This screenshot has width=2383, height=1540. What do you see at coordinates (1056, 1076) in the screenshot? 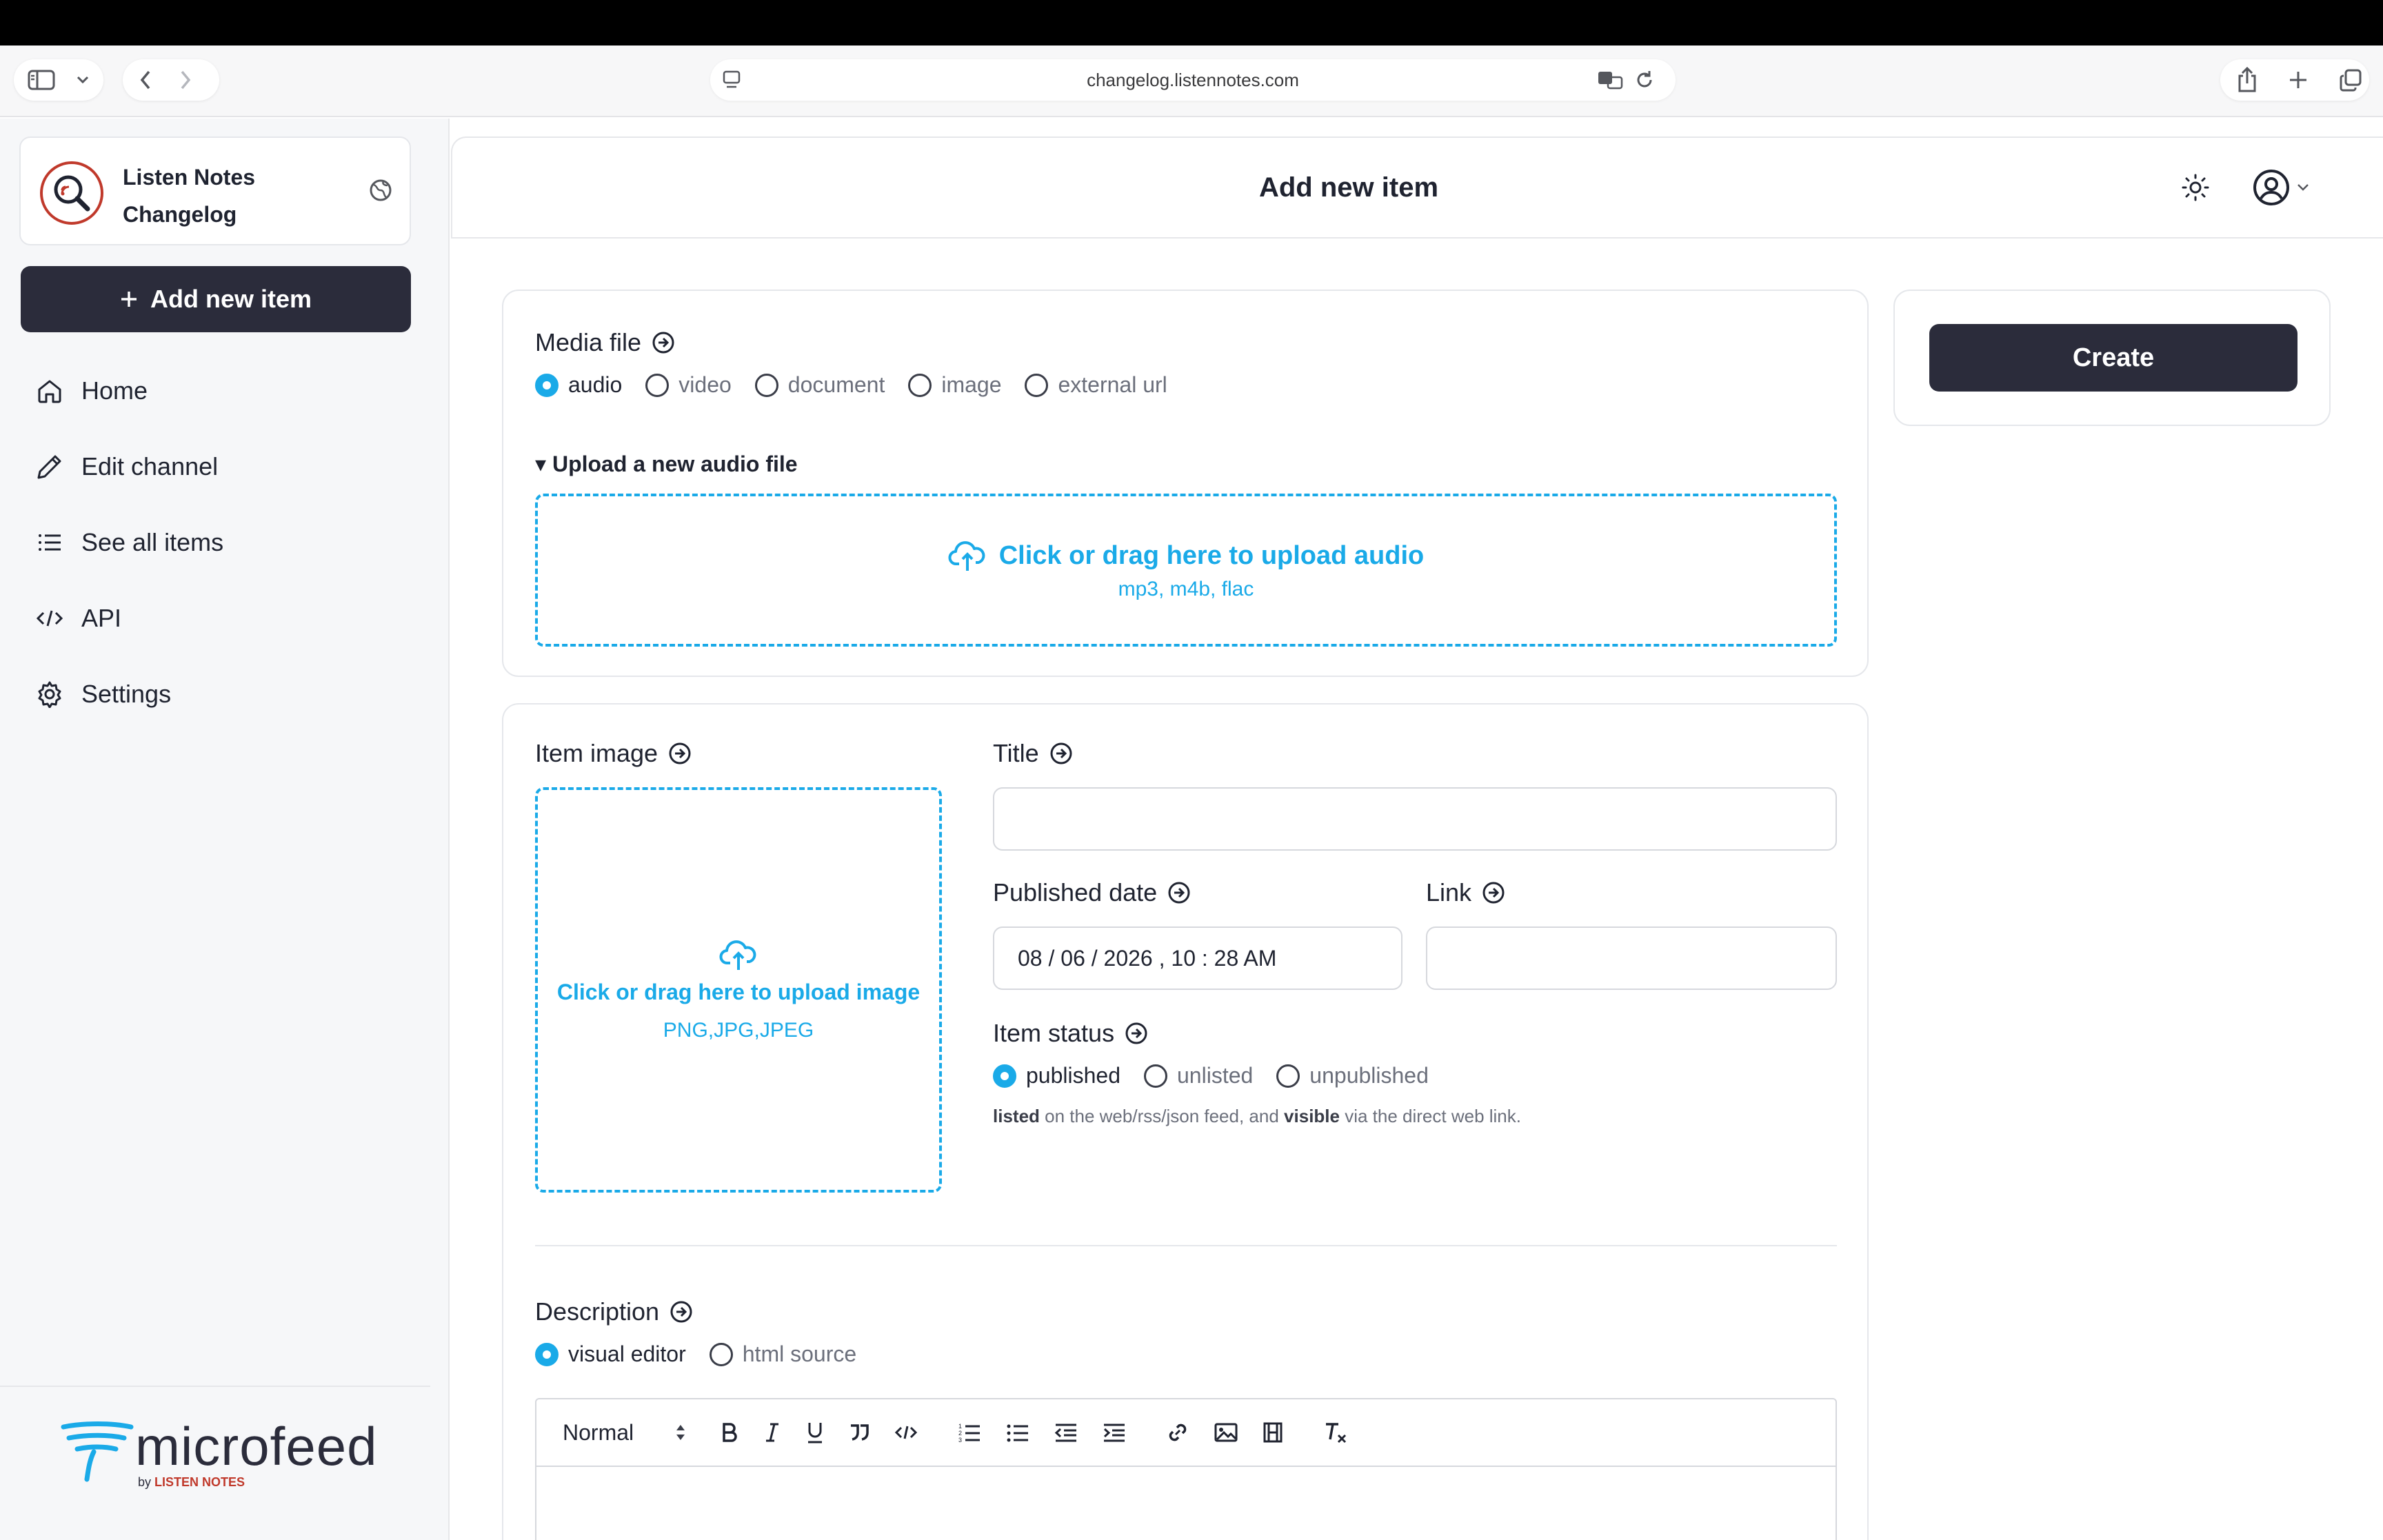
I see `status-published-radio: published` at bounding box center [1056, 1076].